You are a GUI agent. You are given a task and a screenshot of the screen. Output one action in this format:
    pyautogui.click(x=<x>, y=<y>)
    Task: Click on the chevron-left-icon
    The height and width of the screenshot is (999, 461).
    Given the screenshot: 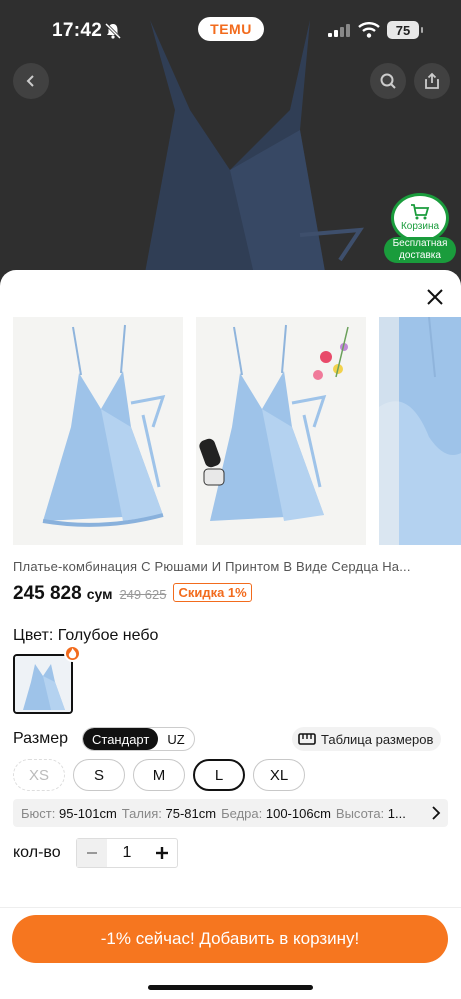 What is the action you would take?
    pyautogui.click(x=30, y=81)
    